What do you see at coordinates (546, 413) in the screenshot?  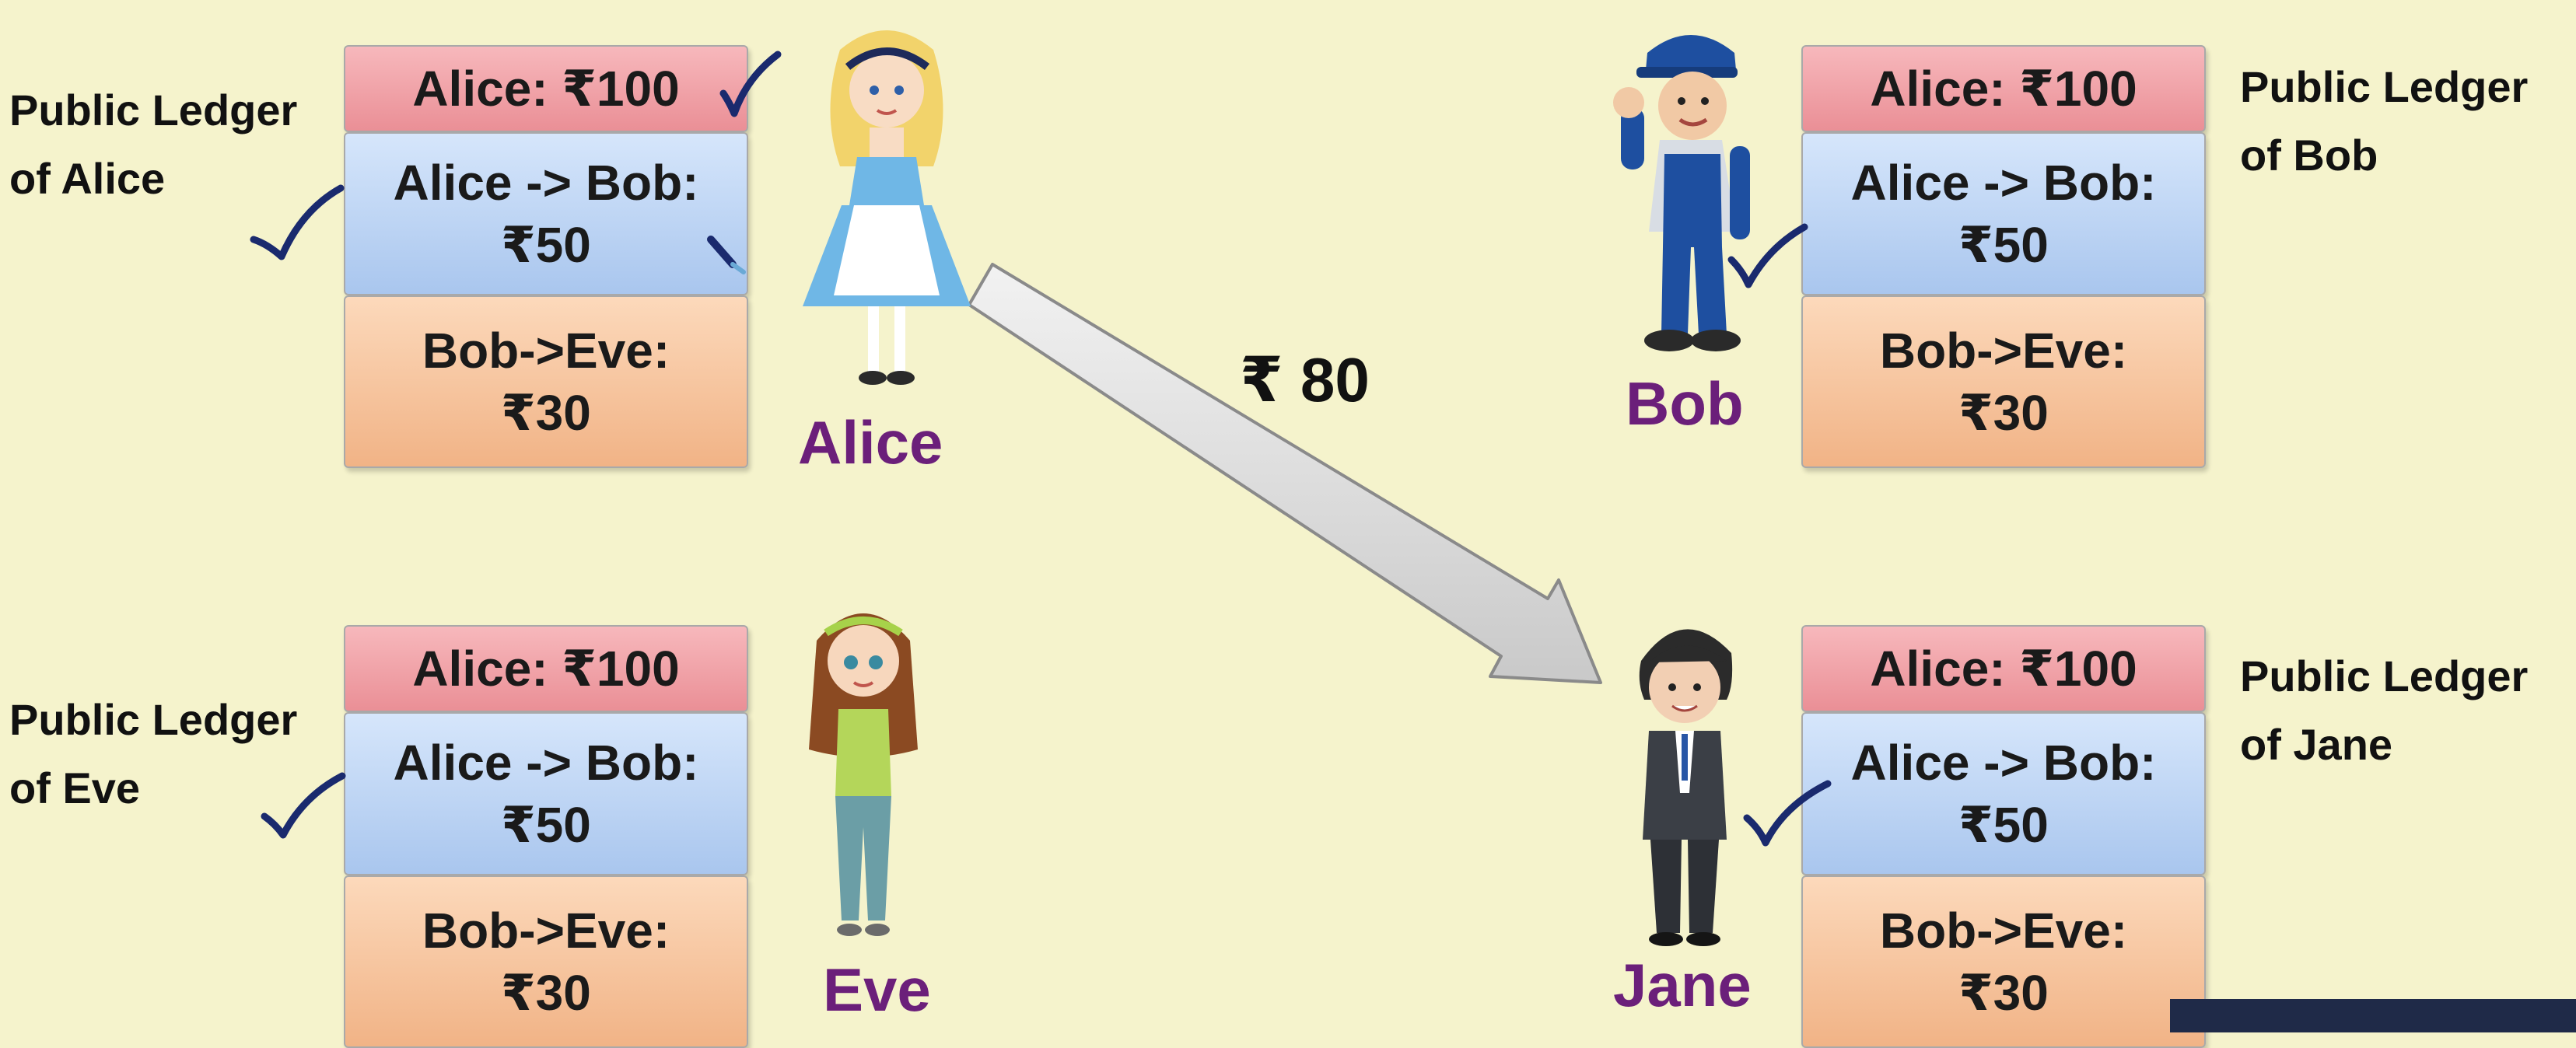 I see `ledger-alice-tx2-line2: ₹30` at bounding box center [546, 413].